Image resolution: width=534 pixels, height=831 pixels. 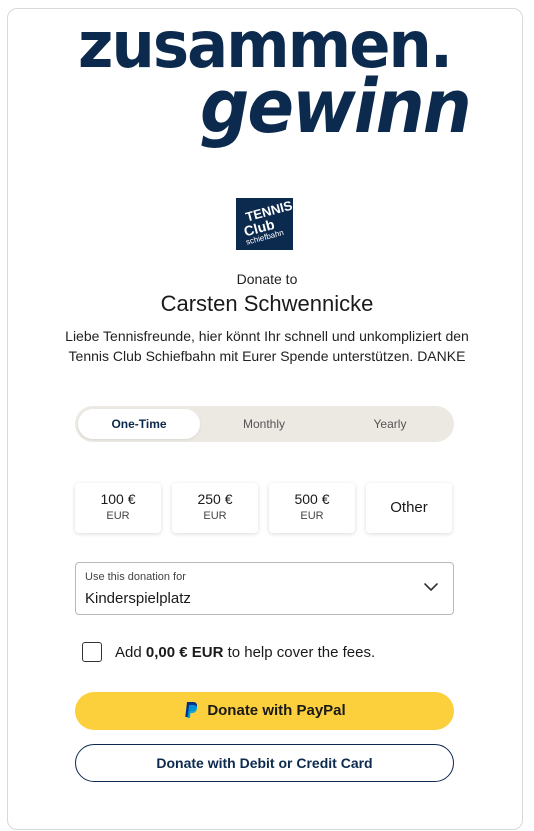 I want to click on recipient-name: Carsten Schwennicke, so click(x=267, y=303).